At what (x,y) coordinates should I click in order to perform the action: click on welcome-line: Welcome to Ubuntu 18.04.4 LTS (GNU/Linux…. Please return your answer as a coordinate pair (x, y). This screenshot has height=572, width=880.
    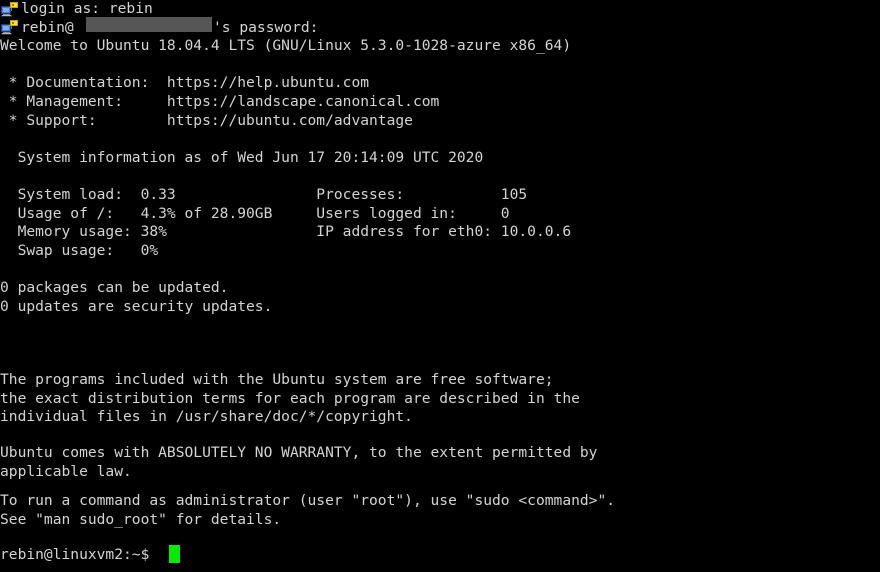
    Looking at the image, I should click on (286, 46).